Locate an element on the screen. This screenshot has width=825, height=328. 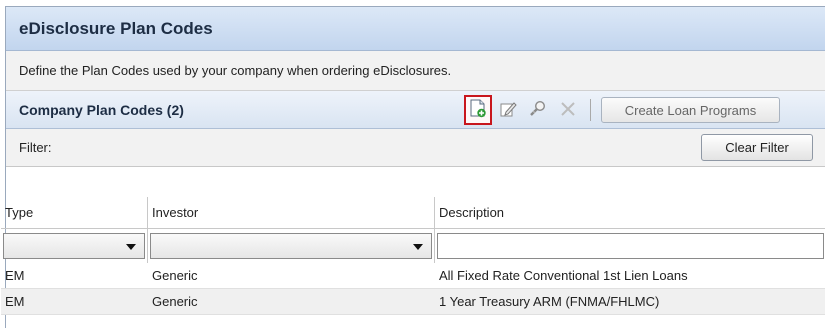
toolbar: Create Loan Programs is located at coordinates (622, 110).